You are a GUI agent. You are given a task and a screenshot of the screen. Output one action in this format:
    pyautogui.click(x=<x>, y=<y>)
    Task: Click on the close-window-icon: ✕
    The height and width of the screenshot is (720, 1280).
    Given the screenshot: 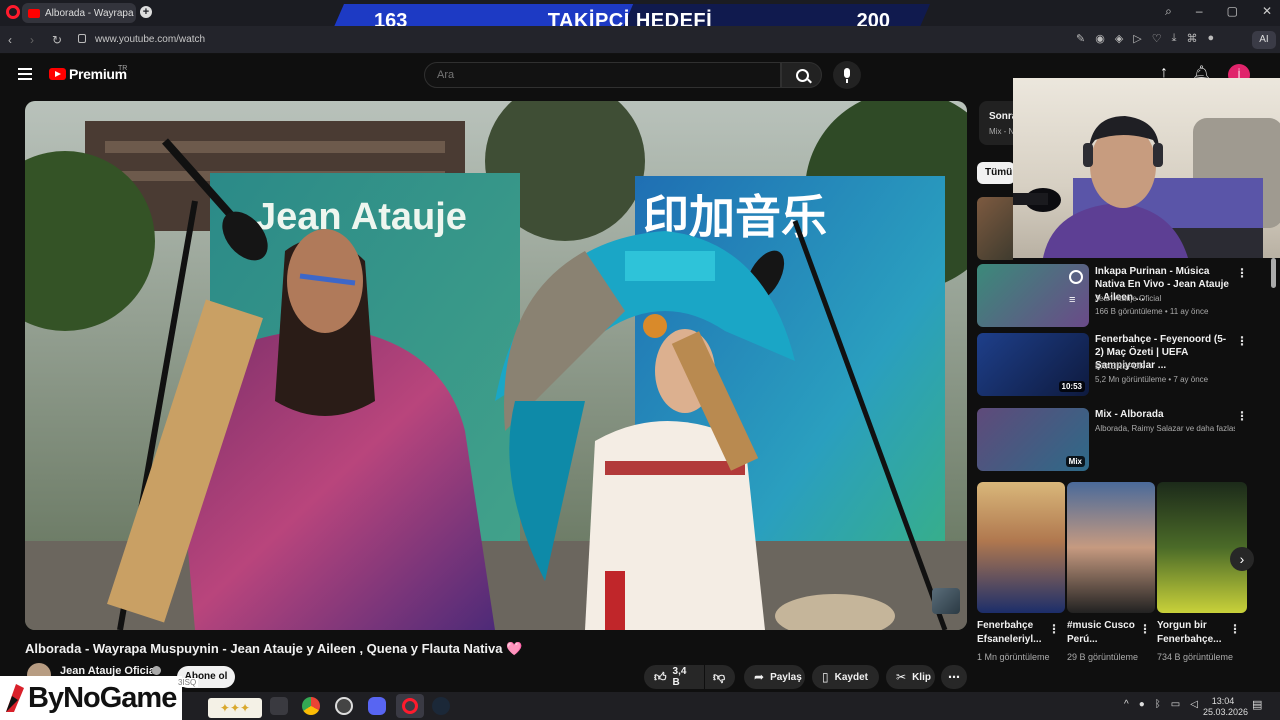 What is the action you would take?
    pyautogui.click(x=1267, y=11)
    